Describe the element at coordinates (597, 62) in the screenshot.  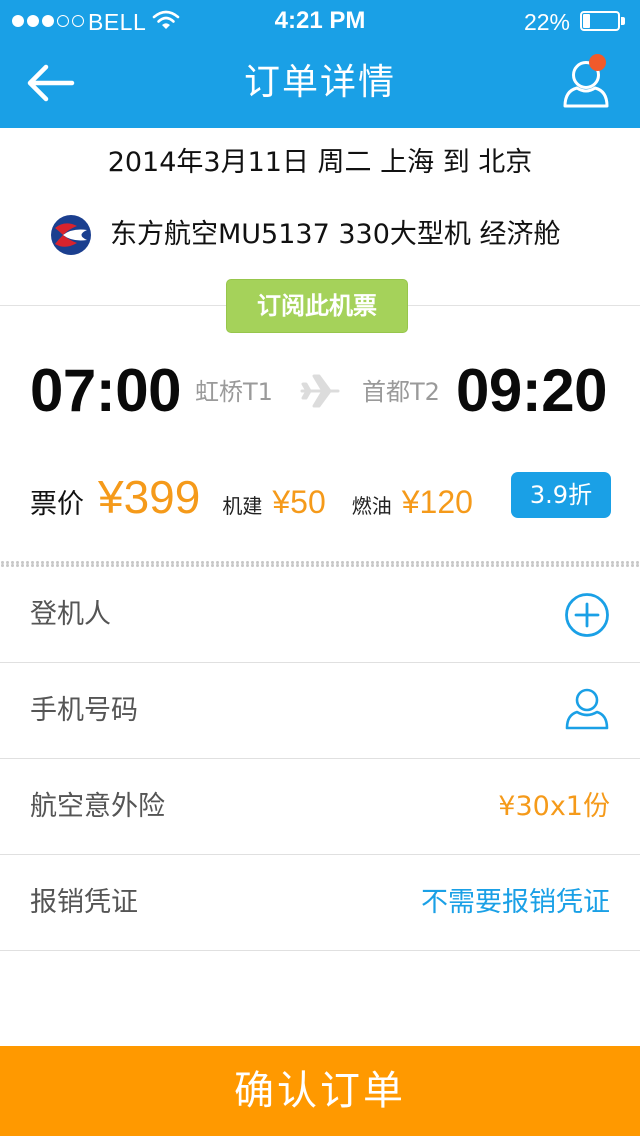
I see `notification-dot` at that location.